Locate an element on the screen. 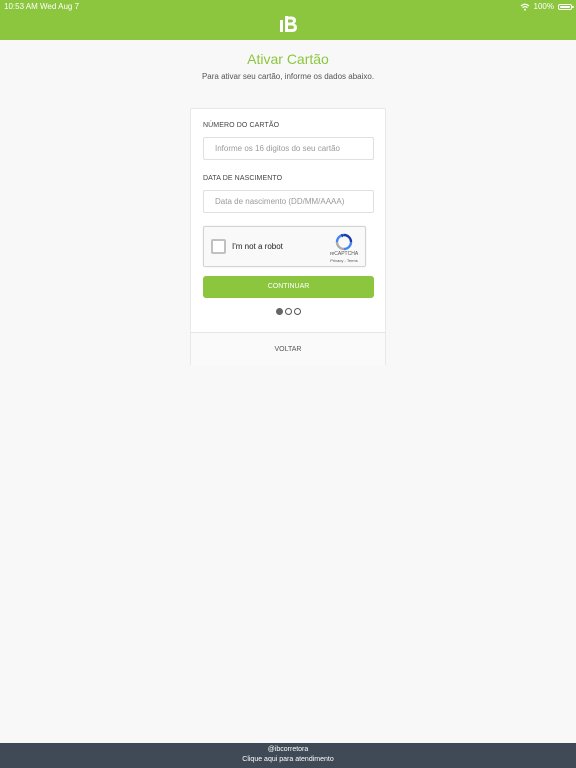  birth-date-input is located at coordinates (288, 201).